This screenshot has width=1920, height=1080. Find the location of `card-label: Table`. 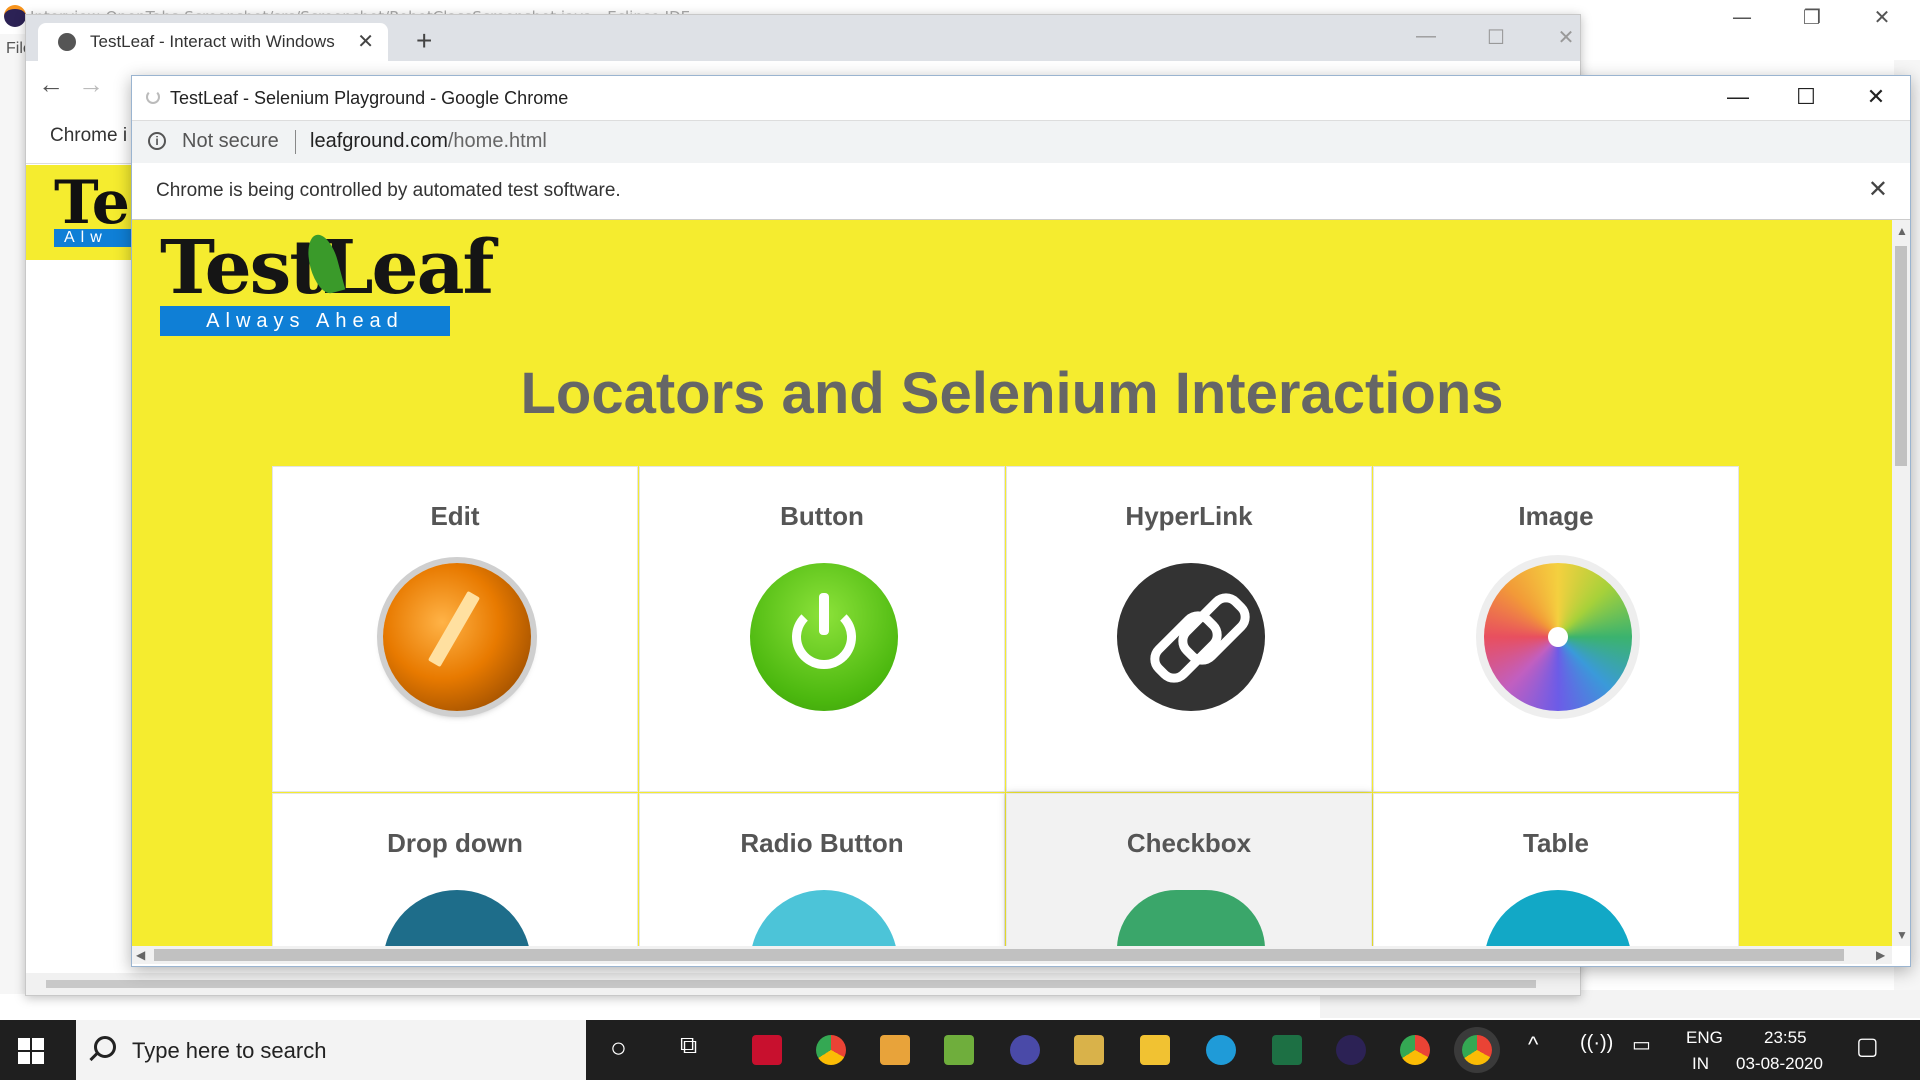

card-label: Table is located at coordinates (1556, 843).